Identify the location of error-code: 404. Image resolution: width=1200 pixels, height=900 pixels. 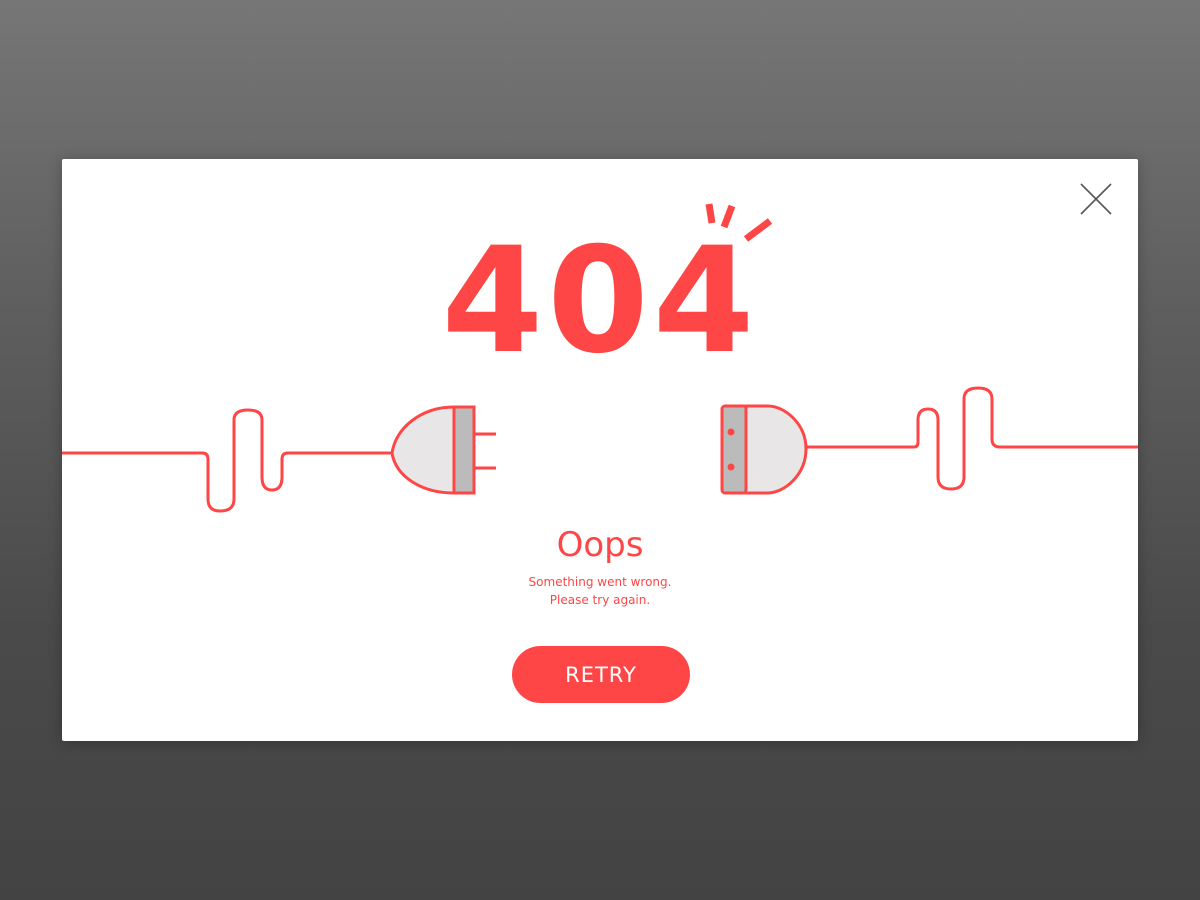
(600, 301).